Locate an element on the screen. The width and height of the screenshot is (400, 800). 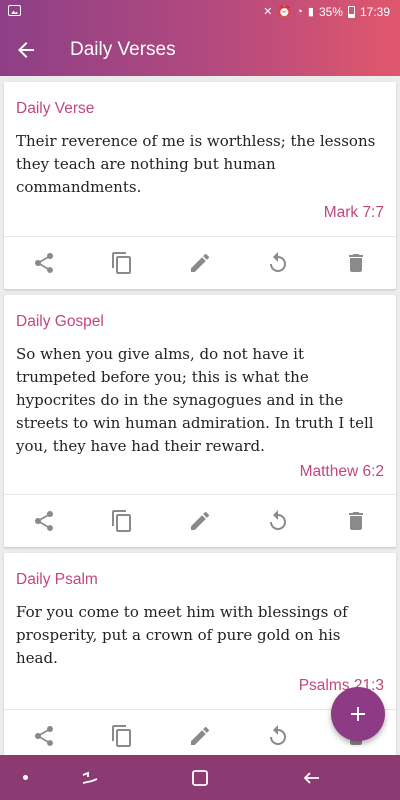
app-bar: Daily Verses is located at coordinates (200, 50).